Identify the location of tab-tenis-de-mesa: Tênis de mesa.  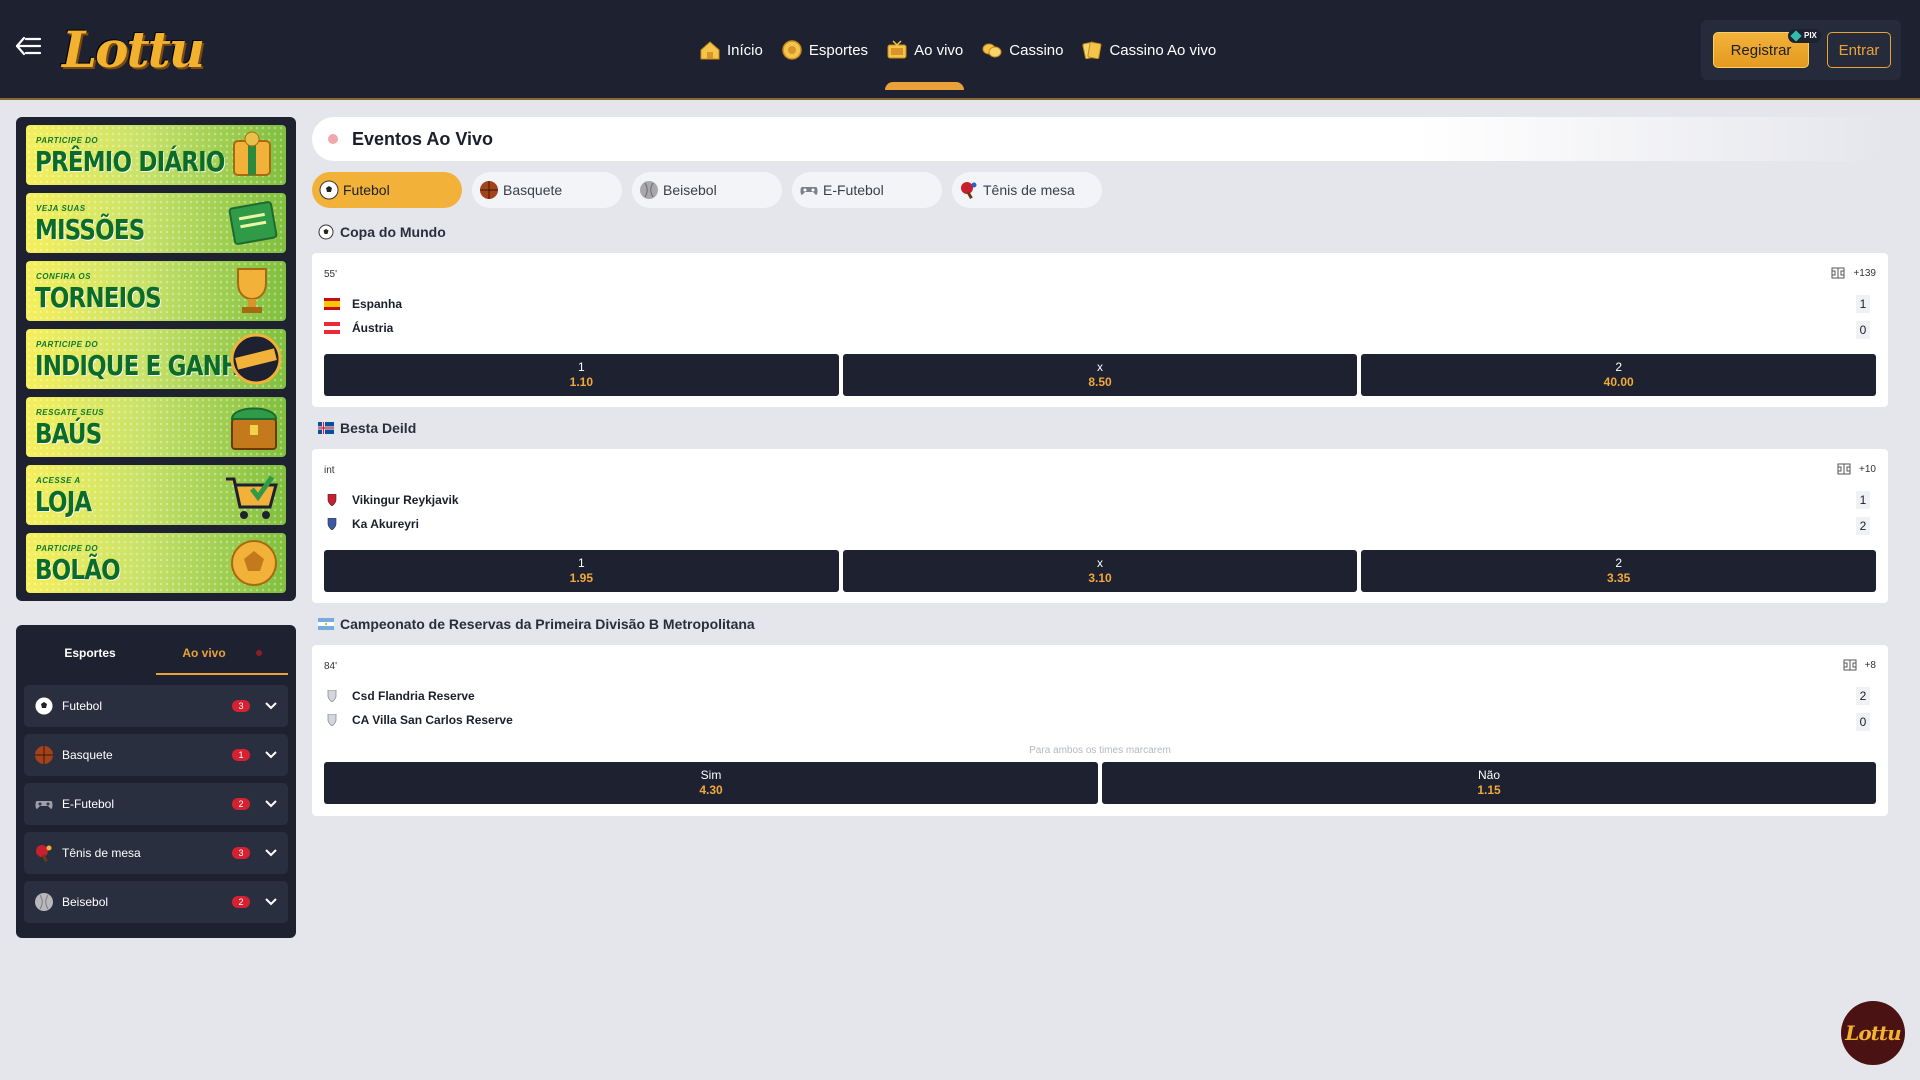
(1027, 190).